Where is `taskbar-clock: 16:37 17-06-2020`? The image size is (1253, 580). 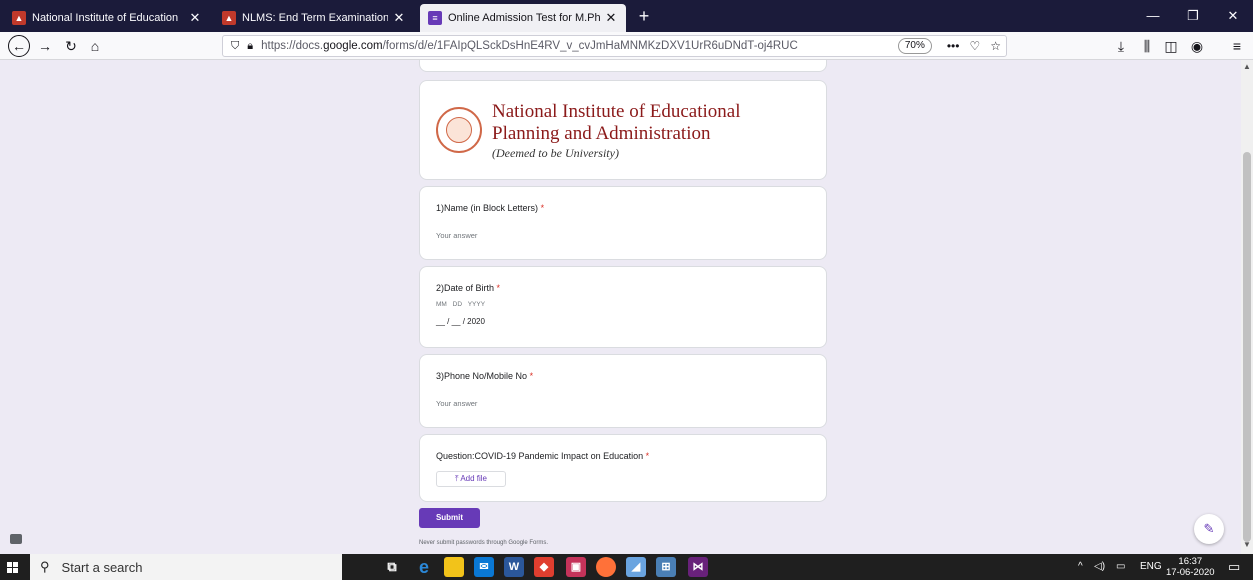
taskbar-clock: 16:37 17-06-2020 is located at coordinates (1190, 567).